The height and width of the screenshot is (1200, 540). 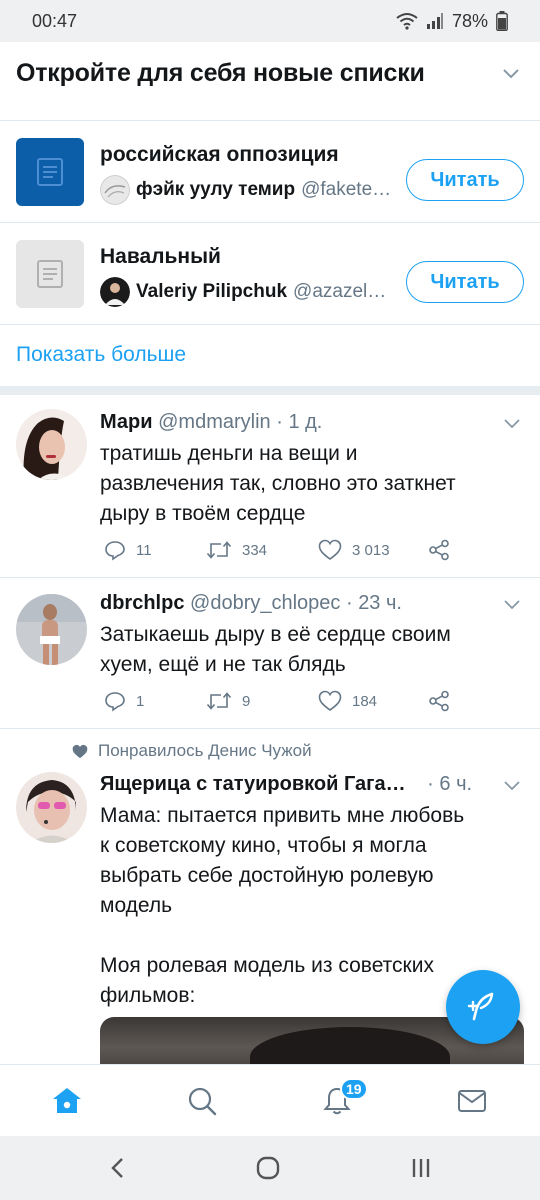 I want to click on reply-count: 11, so click(x=144, y=550).